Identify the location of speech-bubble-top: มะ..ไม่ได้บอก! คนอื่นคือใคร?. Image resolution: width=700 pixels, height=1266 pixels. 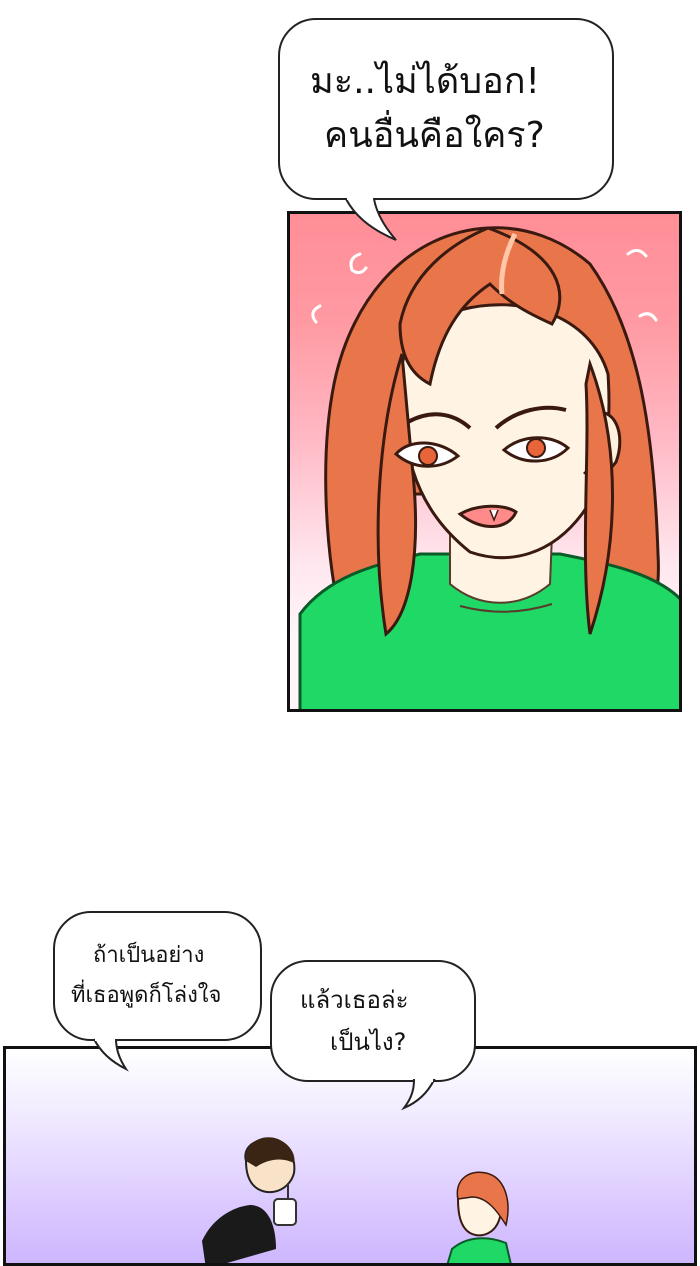
(446, 109).